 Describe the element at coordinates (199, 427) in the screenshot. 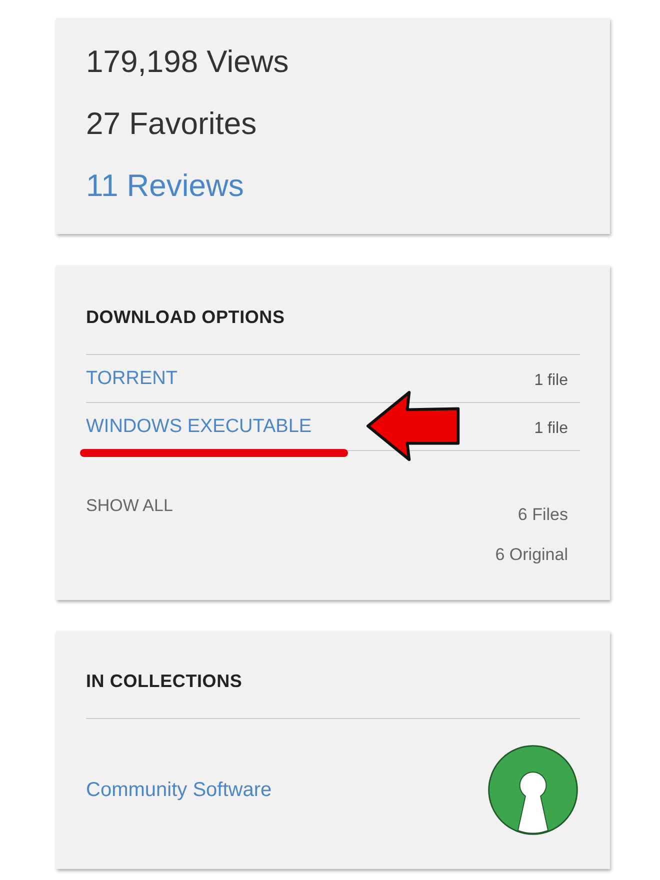

I see `download-link: WINDOWS EXECUTABLE` at that location.